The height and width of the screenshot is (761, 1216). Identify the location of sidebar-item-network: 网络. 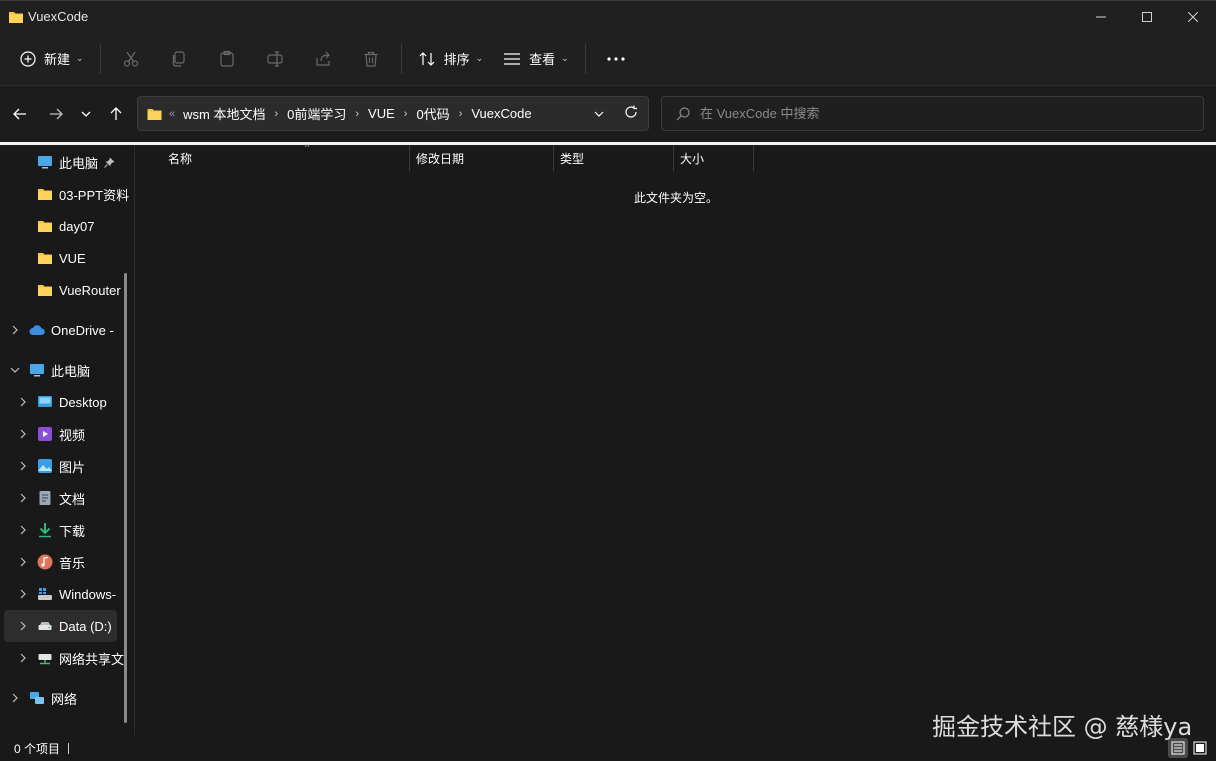
(65, 698).